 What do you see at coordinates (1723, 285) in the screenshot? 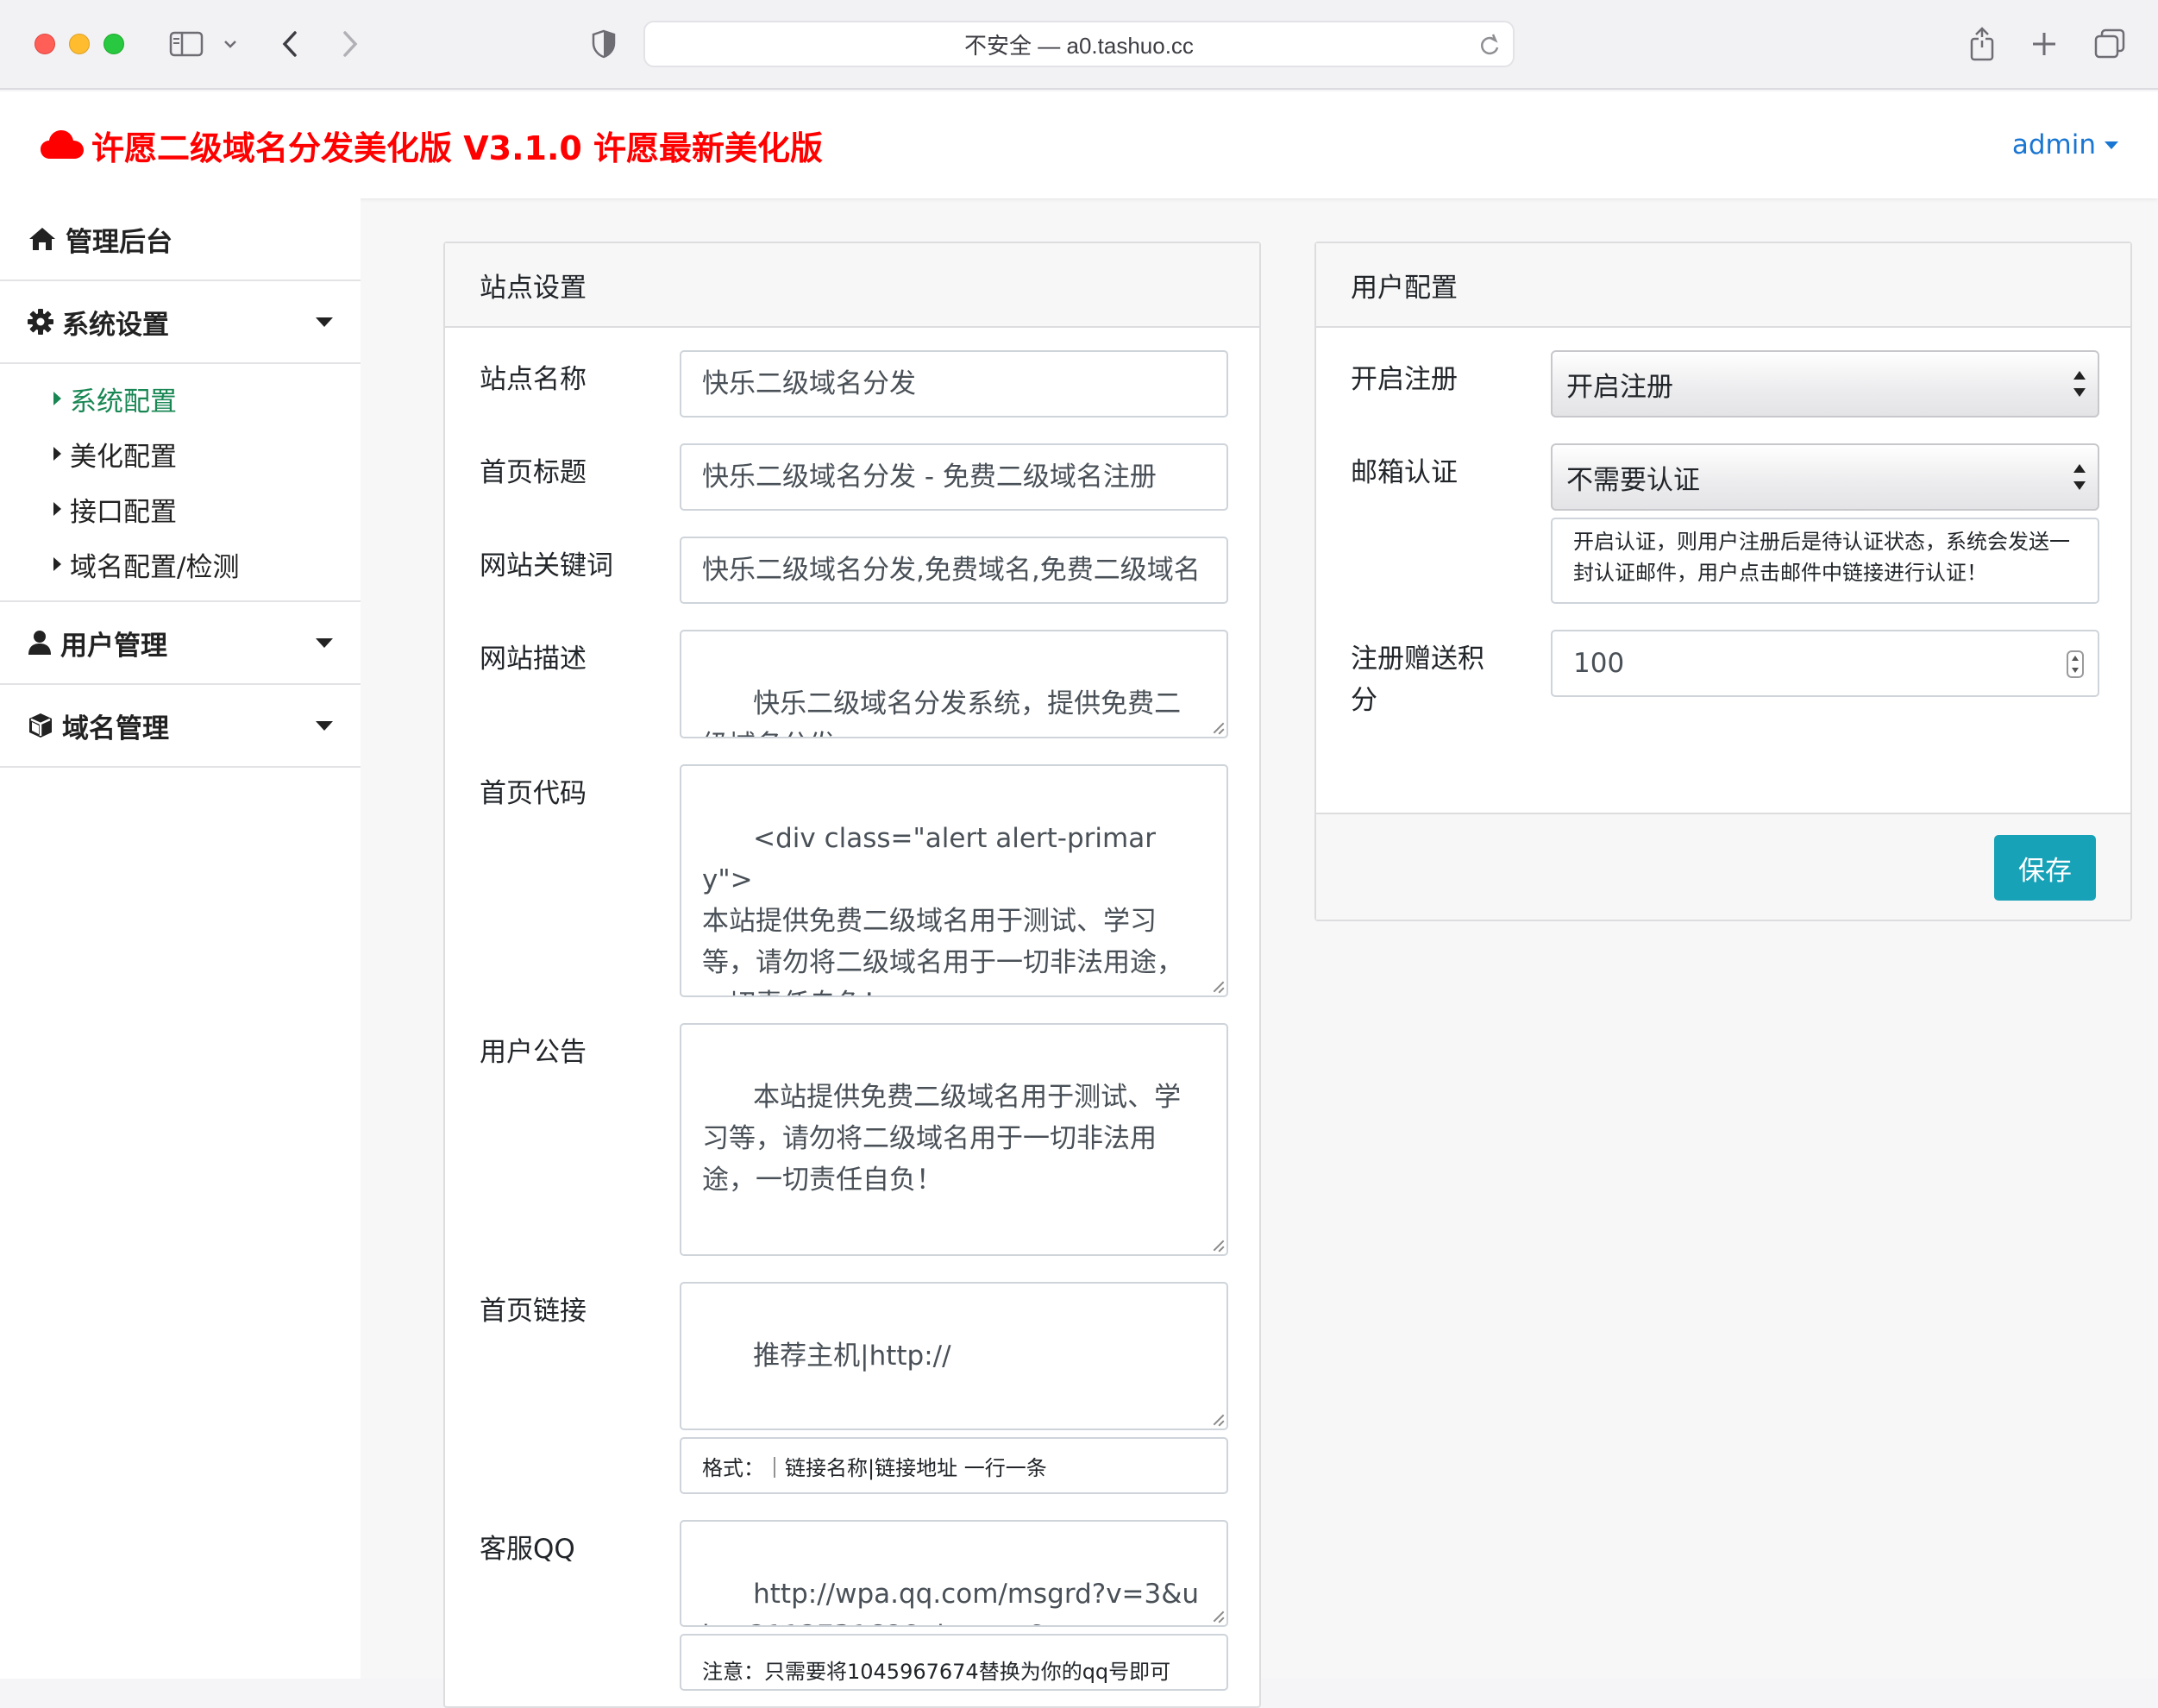
I see `user-config-title: 用户配置` at bounding box center [1723, 285].